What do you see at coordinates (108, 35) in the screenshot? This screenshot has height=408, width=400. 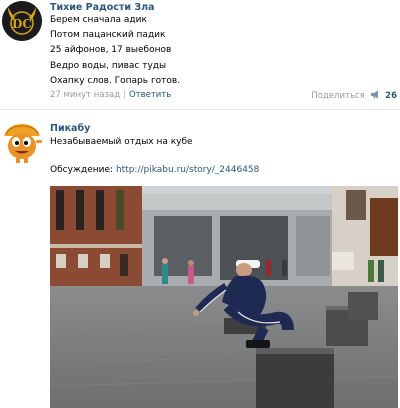 I see `post-line: Потом пацанский падик` at bounding box center [108, 35].